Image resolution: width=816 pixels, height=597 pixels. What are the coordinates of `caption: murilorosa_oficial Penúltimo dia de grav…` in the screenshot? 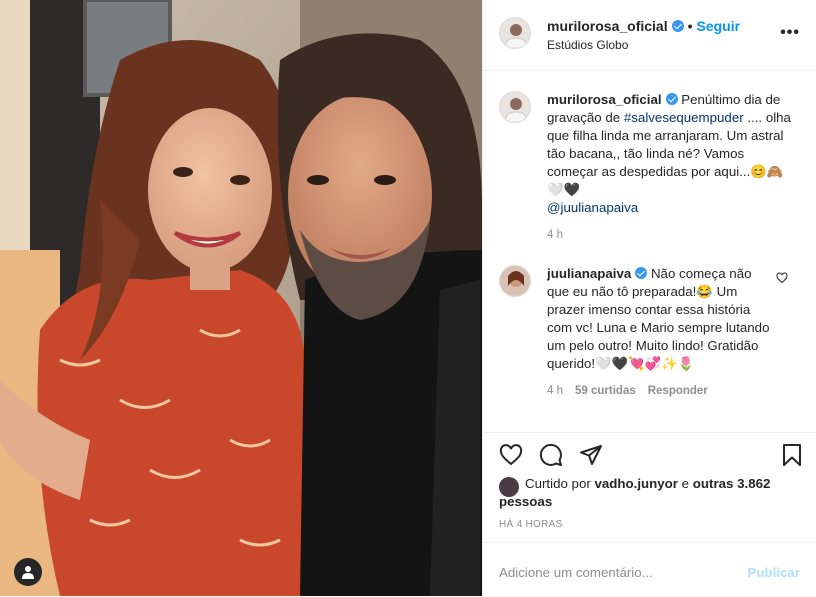 It's located at (649, 156).